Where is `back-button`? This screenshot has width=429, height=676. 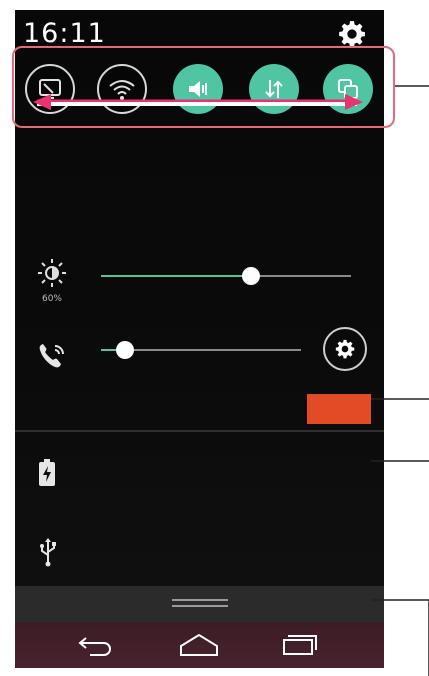 back-button is located at coordinates (96, 645).